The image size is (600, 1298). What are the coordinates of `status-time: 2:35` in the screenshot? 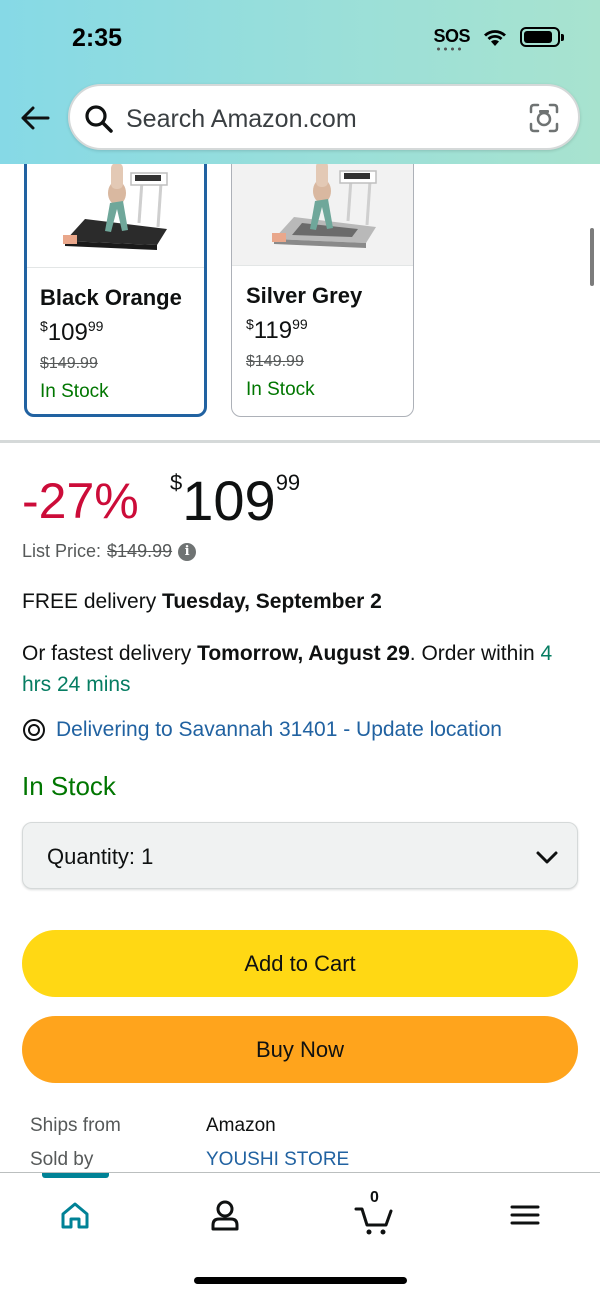 It's located at (97, 38).